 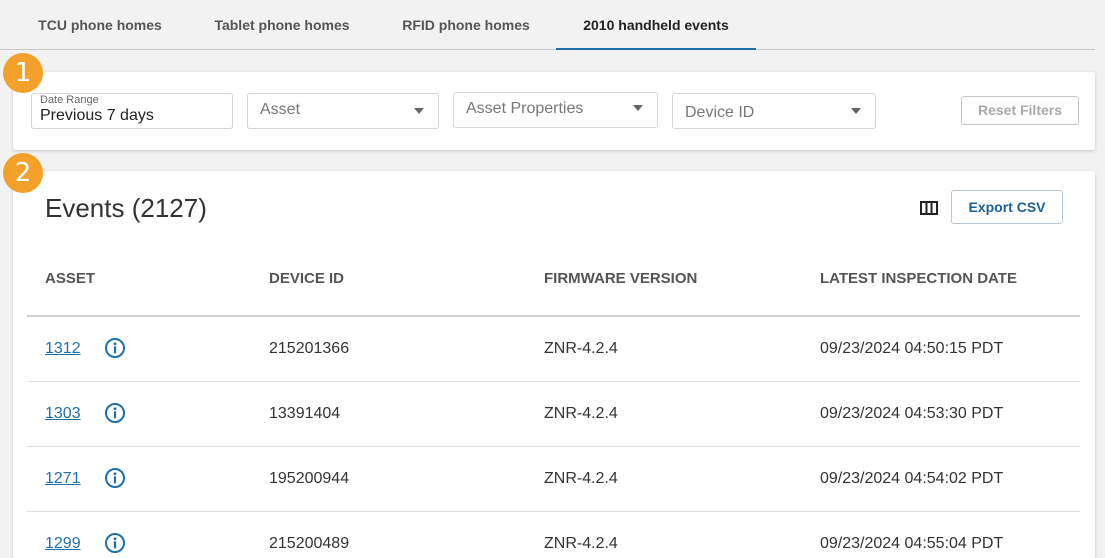 What do you see at coordinates (63, 479) in the screenshot?
I see `asset-link: 1271` at bounding box center [63, 479].